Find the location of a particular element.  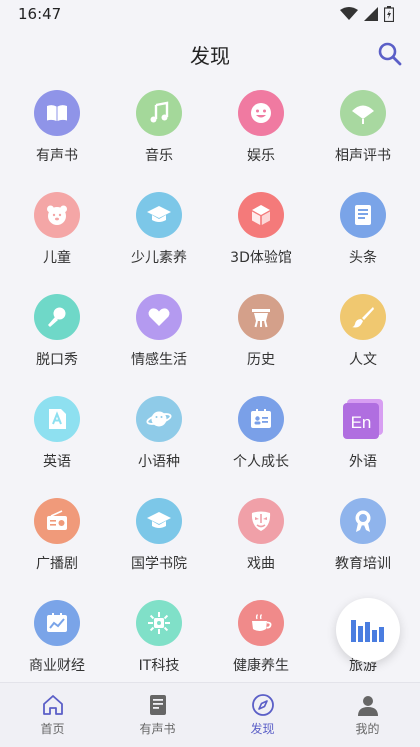

category-label: 个人成长 is located at coordinates (261, 462).